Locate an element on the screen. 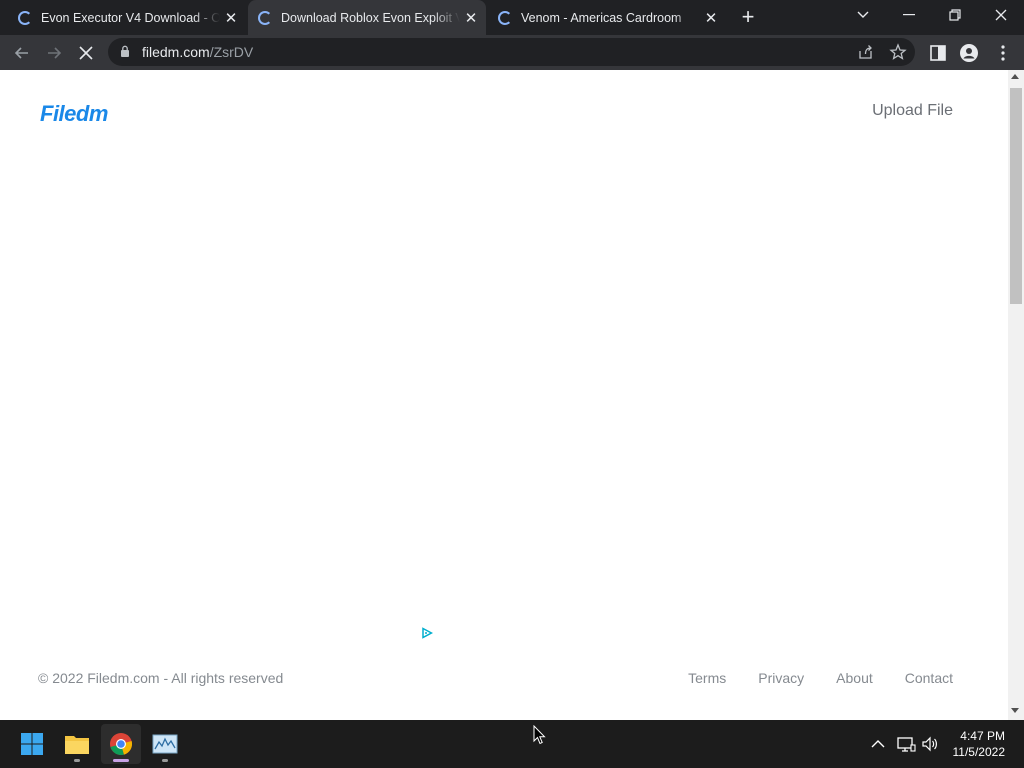 This screenshot has height=768, width=1024. url-path: /ZsrDV is located at coordinates (231, 52).